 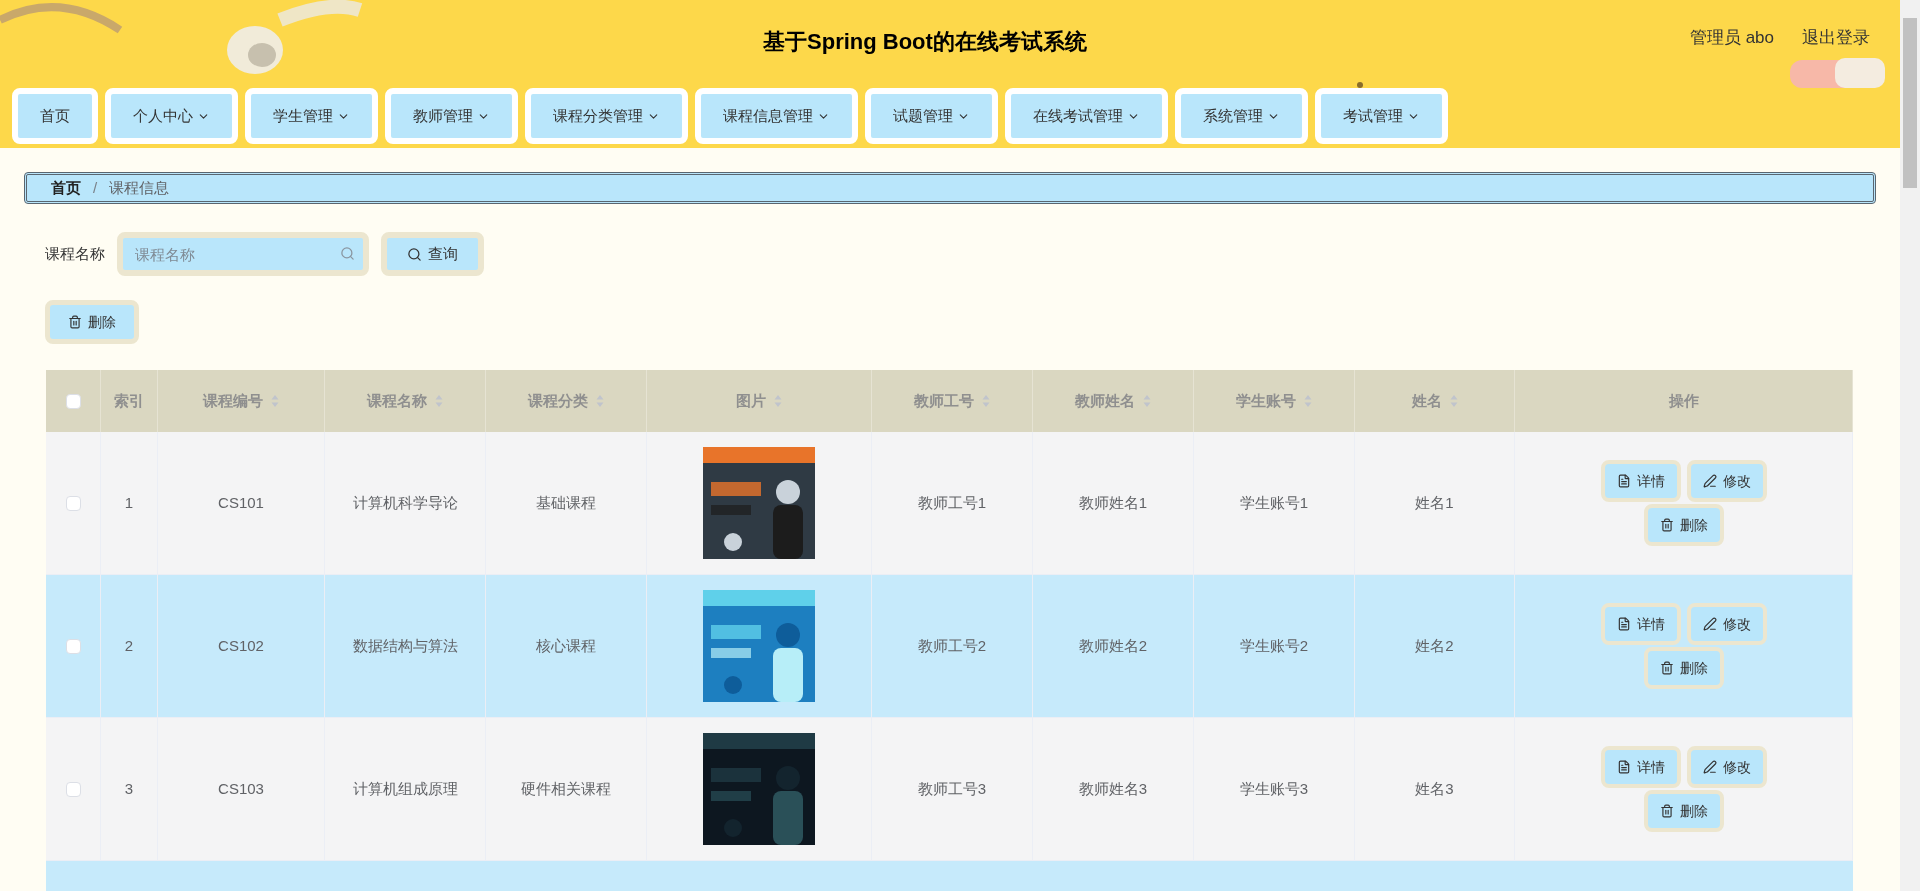 What do you see at coordinates (241, 788) in the screenshot?
I see `table-cell-text: CS103` at bounding box center [241, 788].